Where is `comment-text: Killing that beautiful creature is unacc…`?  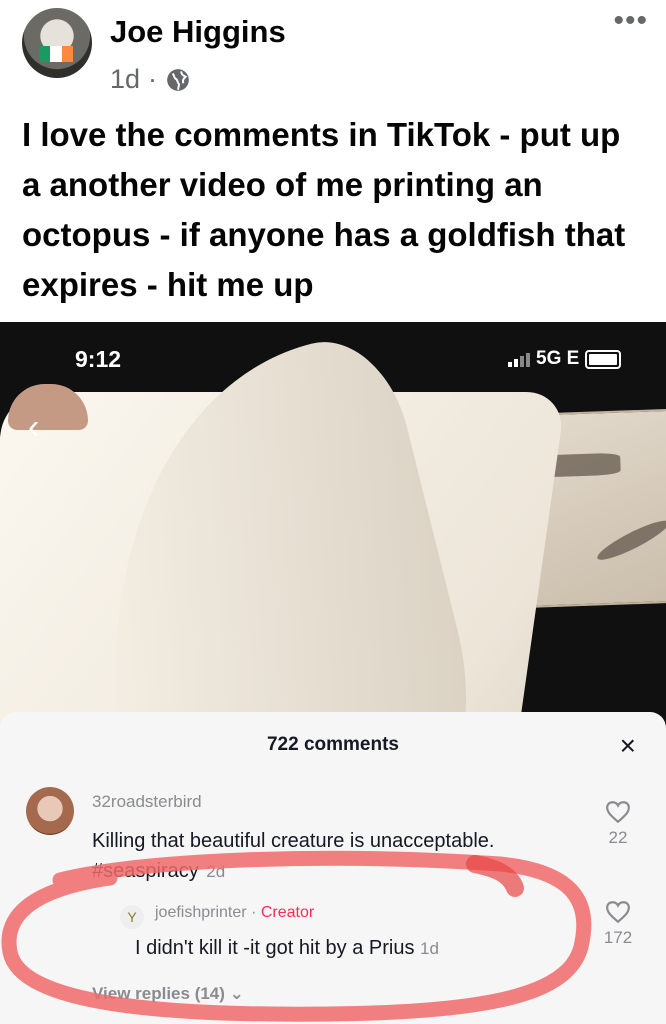 comment-text: Killing that beautiful creature is unacc… is located at coordinates (332, 856).